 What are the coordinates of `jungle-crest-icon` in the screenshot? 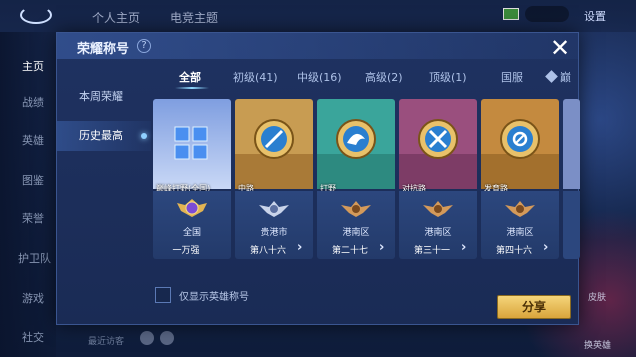 It's located at (356, 139).